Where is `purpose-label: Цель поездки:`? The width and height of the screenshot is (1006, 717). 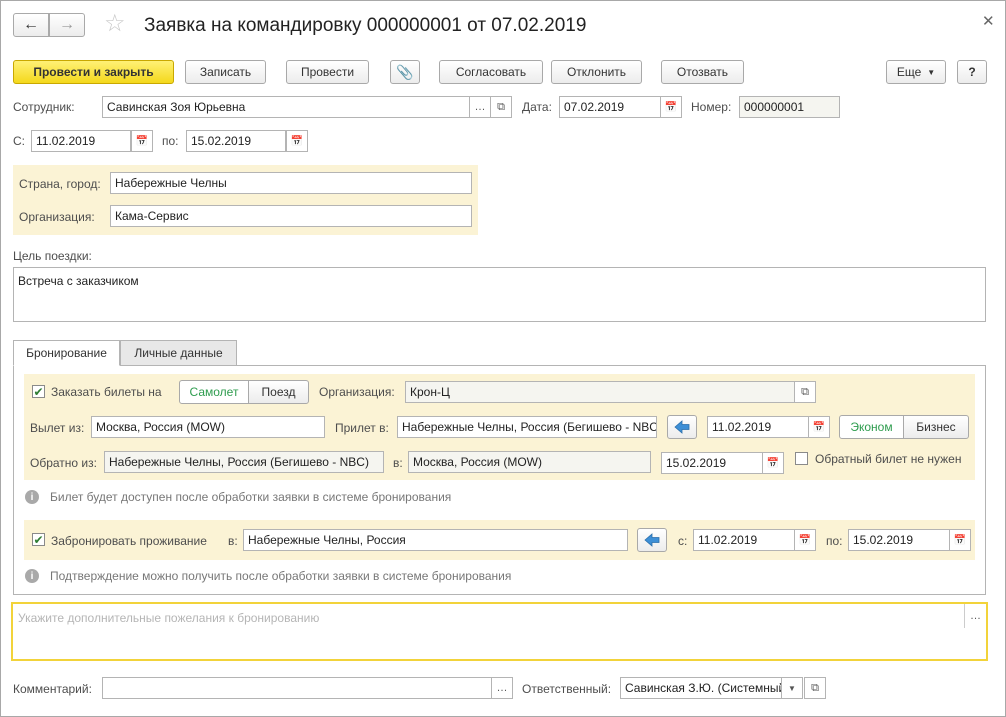
purpose-label: Цель поездки: is located at coordinates (52, 256).